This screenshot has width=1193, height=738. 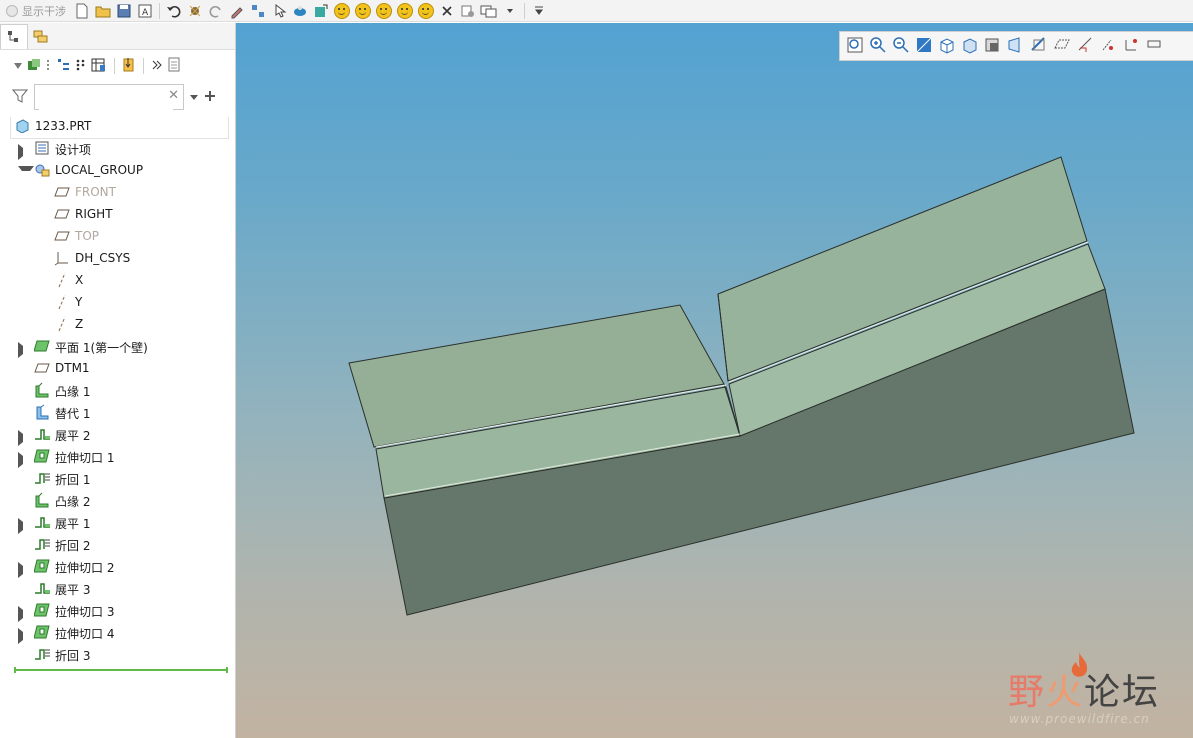 I want to click on tree-item: 替代 1, so click(x=118, y=412).